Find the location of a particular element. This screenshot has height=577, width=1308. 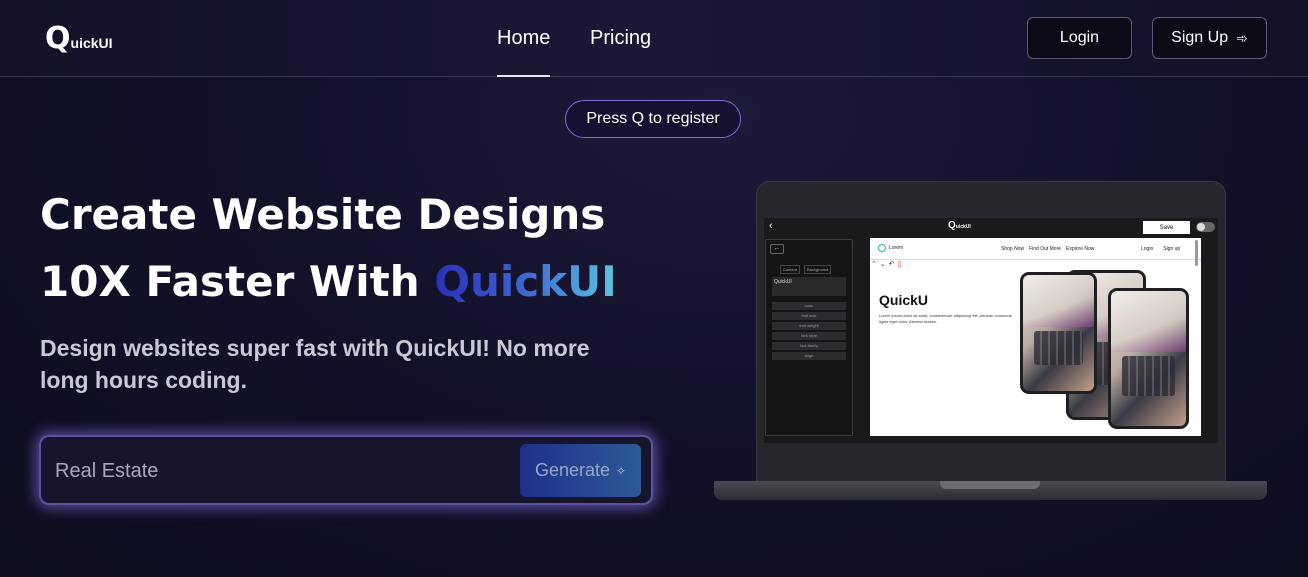

back-chevron-icon: ‹ is located at coordinates (771, 226).